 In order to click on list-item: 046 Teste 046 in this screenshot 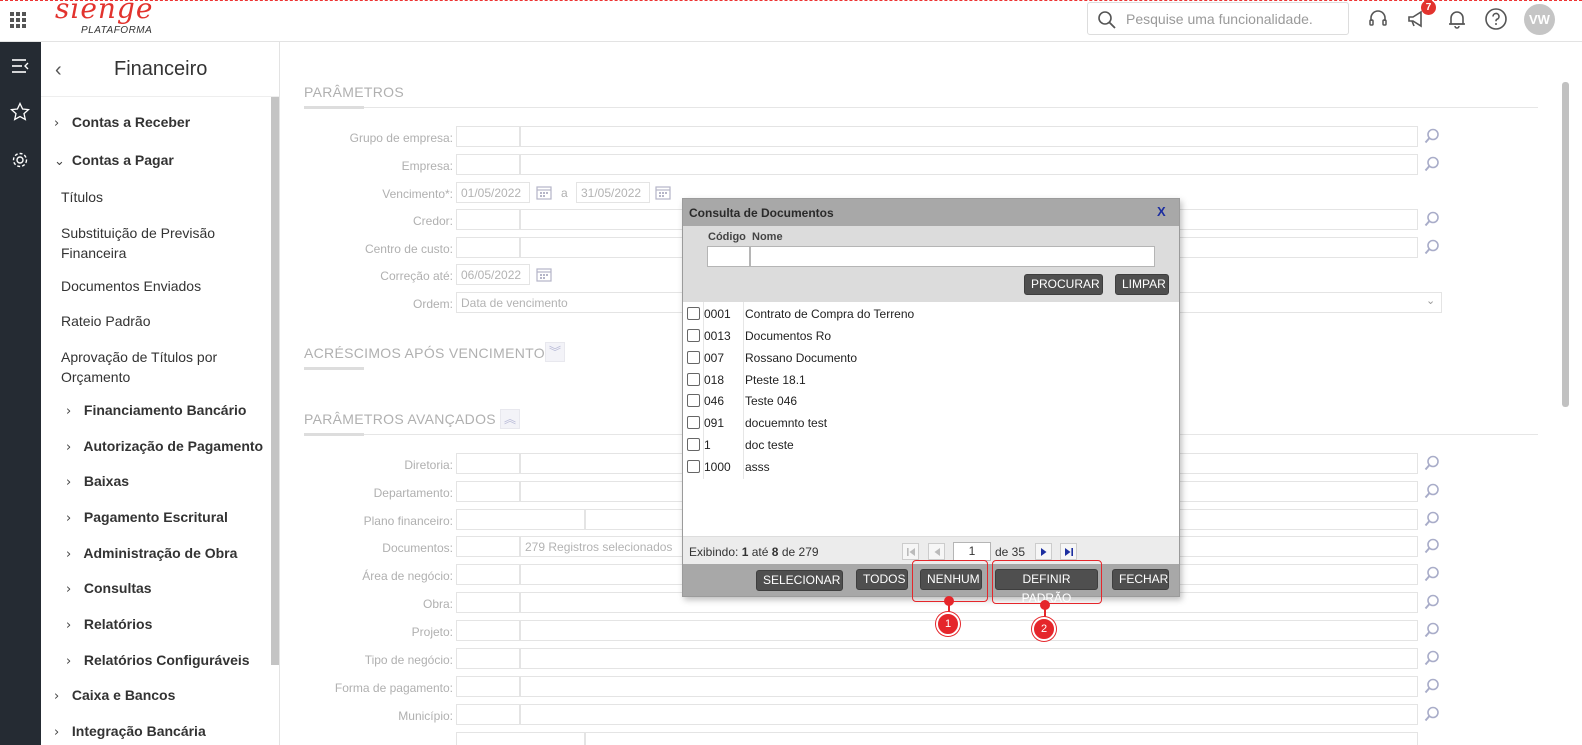, I will do `click(927, 401)`.